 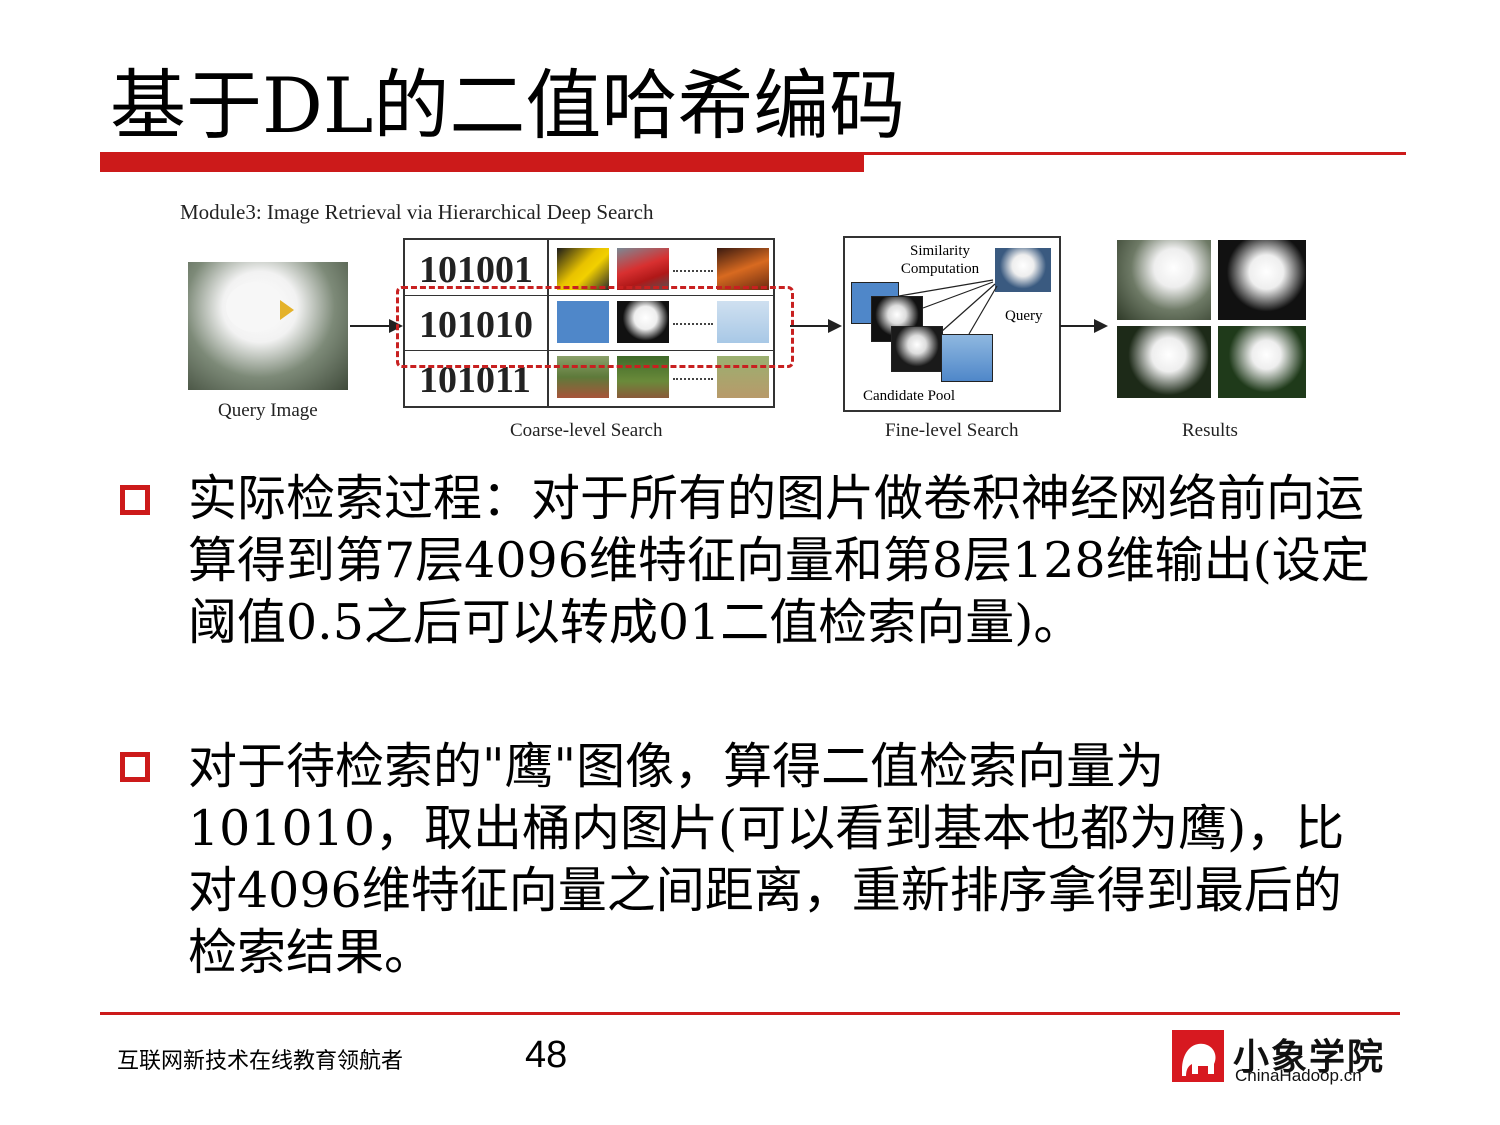 What do you see at coordinates (268, 410) in the screenshot?
I see `query-image-caption: Query Image` at bounding box center [268, 410].